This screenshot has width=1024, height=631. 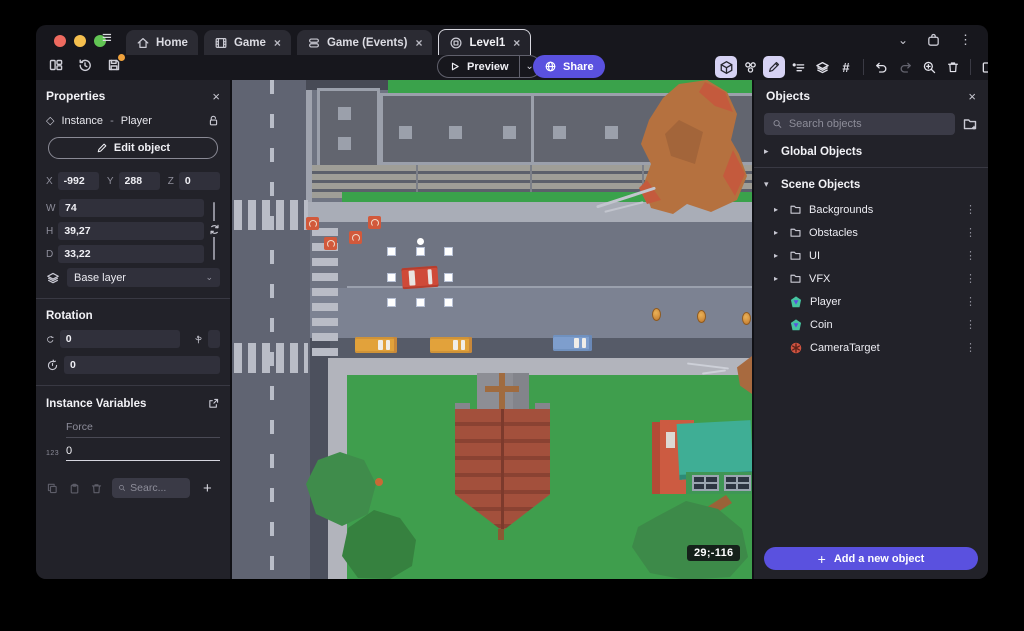 I want to click on scene-objects-section: ▾ Scene Objects, so click(x=871, y=184).